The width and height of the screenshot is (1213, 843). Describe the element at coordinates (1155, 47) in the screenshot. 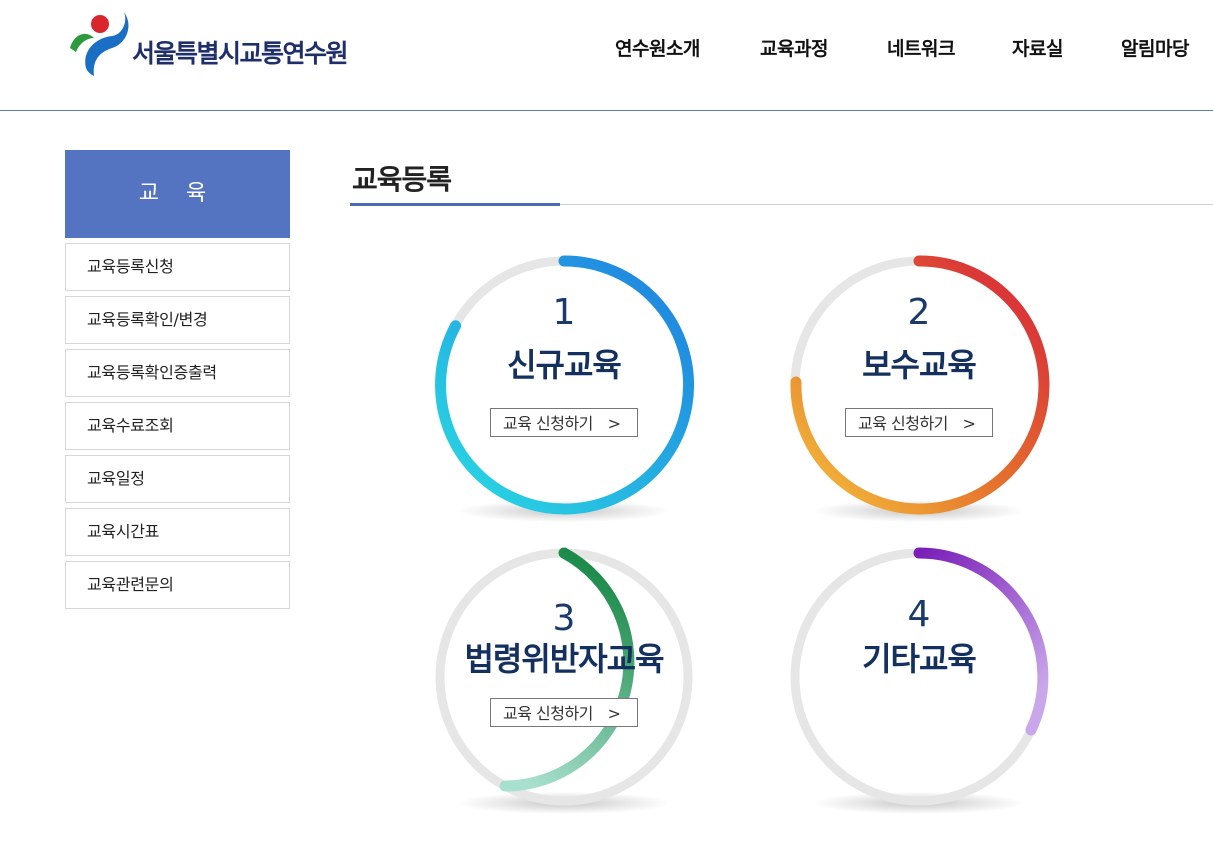

I see `nav-item-notices: 알림마당` at that location.